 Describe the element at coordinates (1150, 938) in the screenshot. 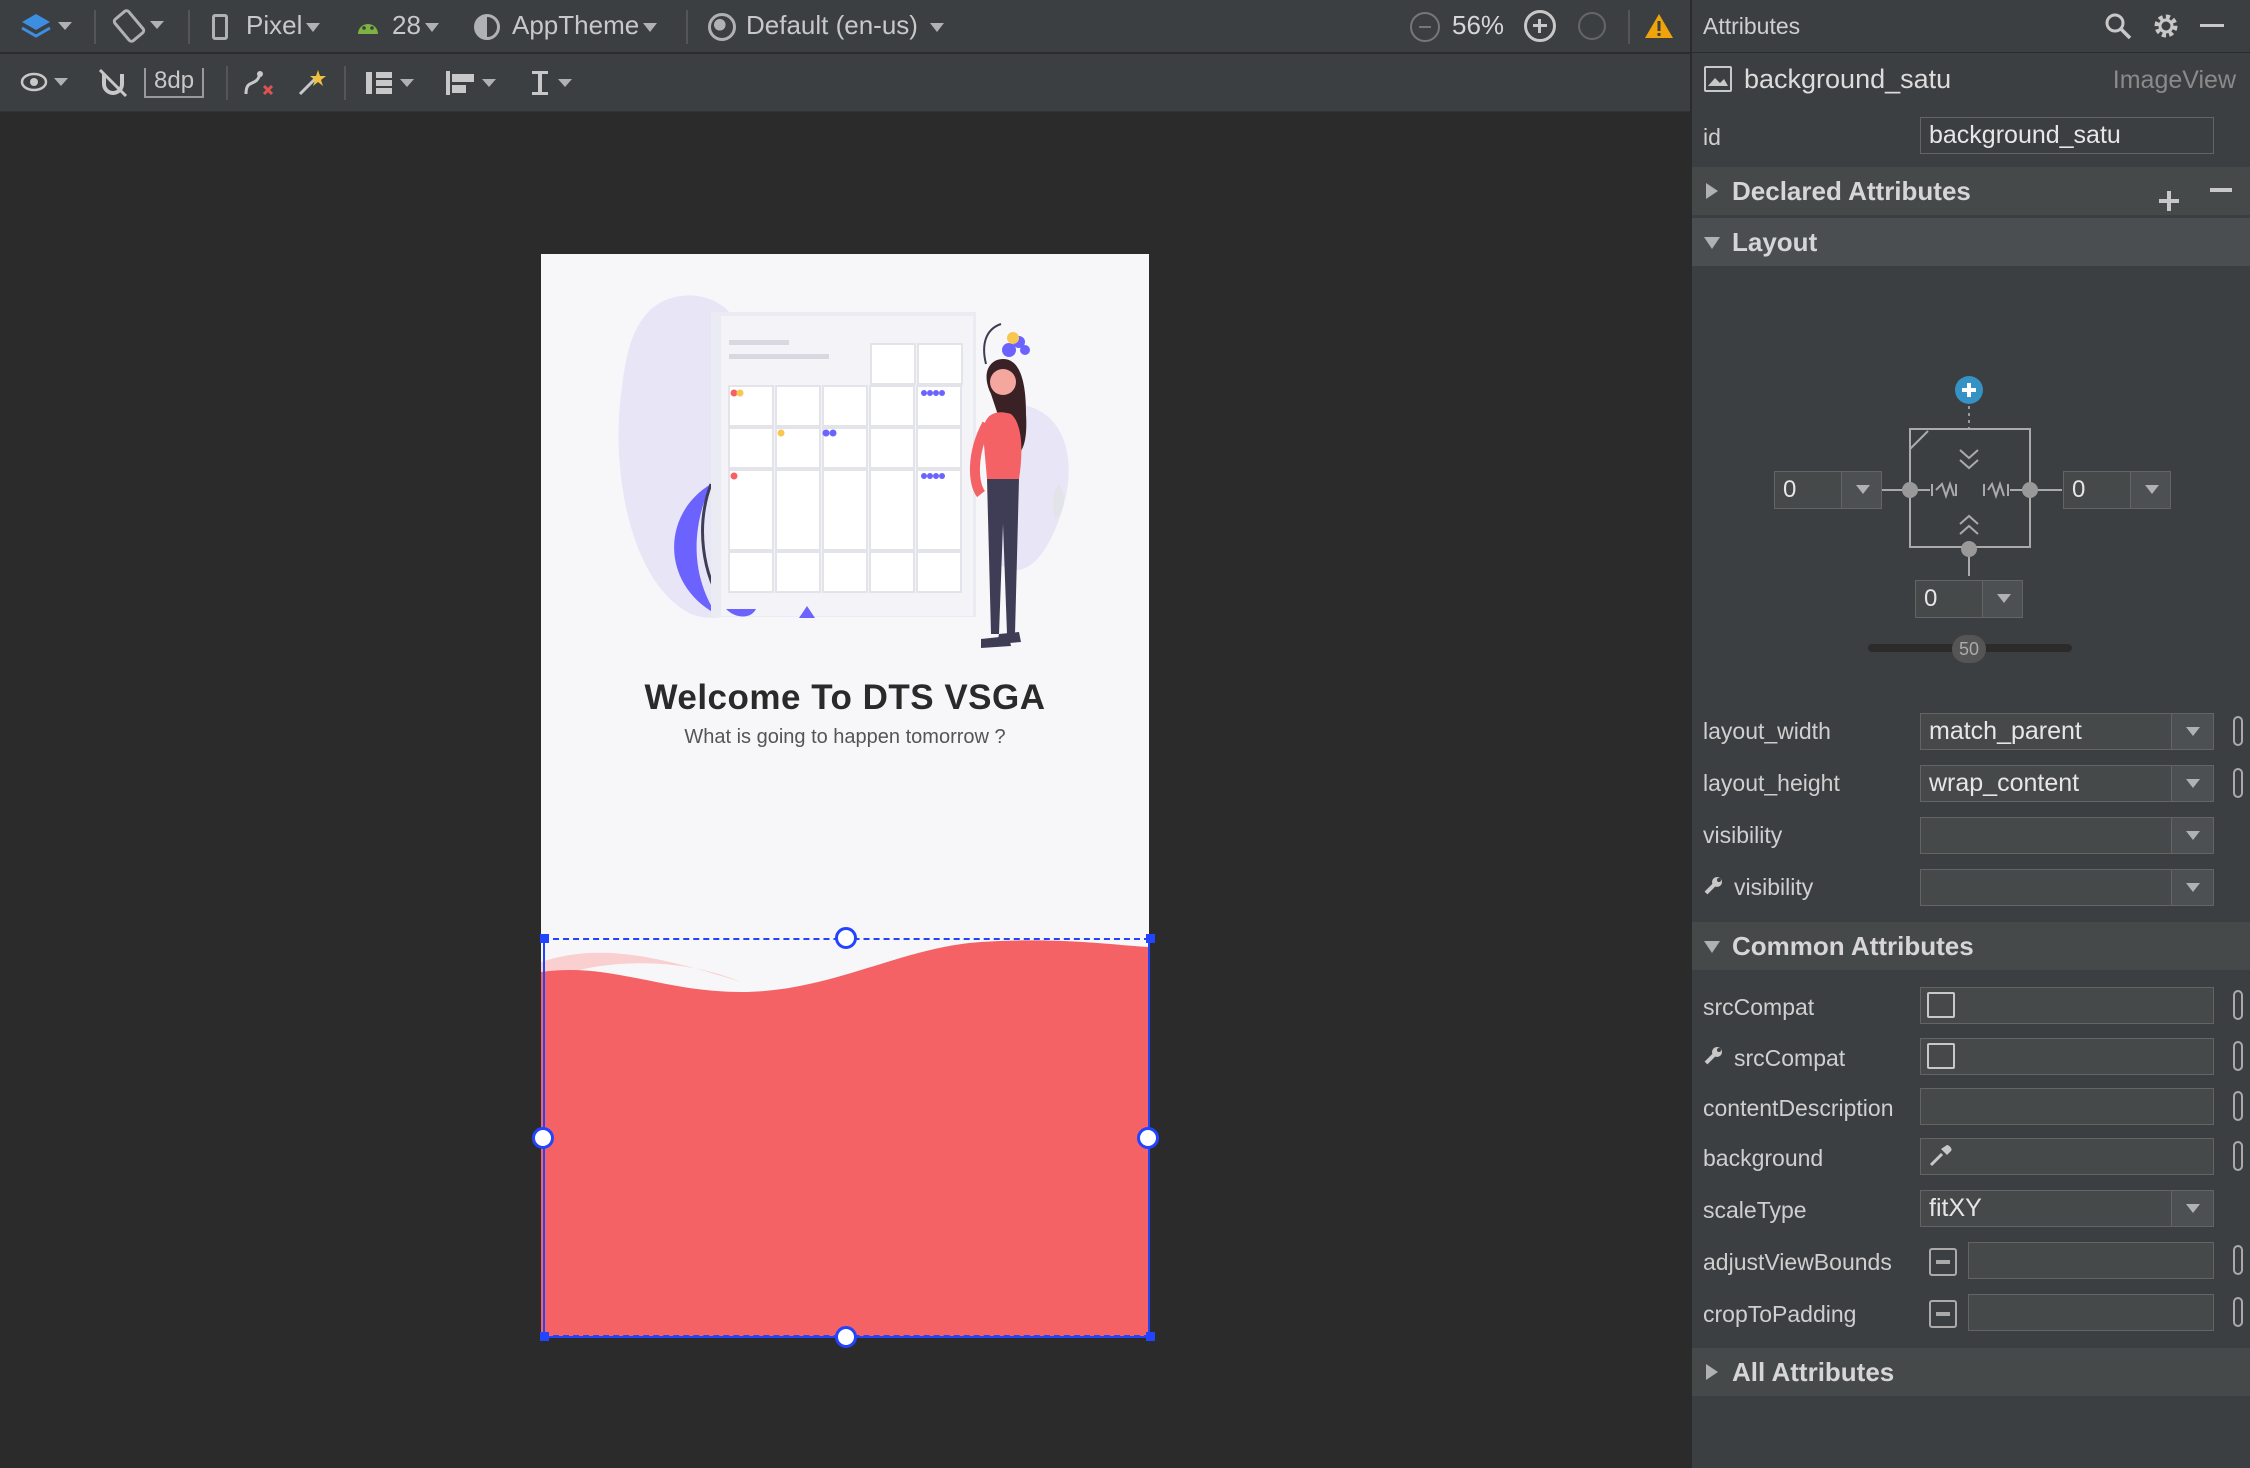

I see `resize-handle-tr` at that location.